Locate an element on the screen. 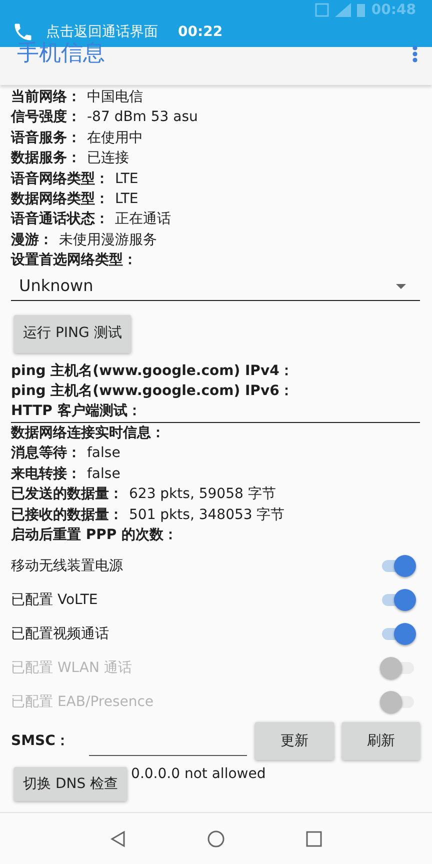 This screenshot has width=432, height=864. test-result-label: HTTP 客户端测试： is located at coordinates (76, 412).